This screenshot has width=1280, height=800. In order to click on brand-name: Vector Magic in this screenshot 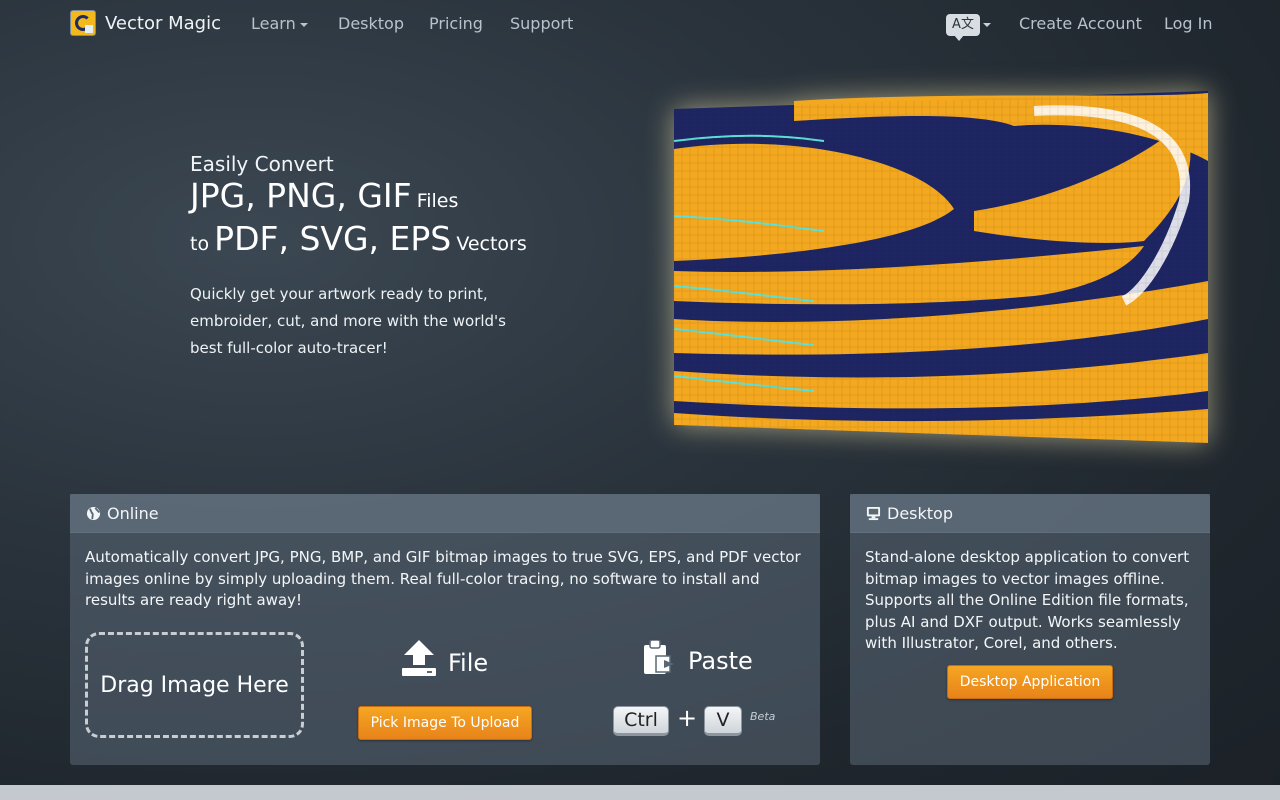, I will do `click(163, 23)`.